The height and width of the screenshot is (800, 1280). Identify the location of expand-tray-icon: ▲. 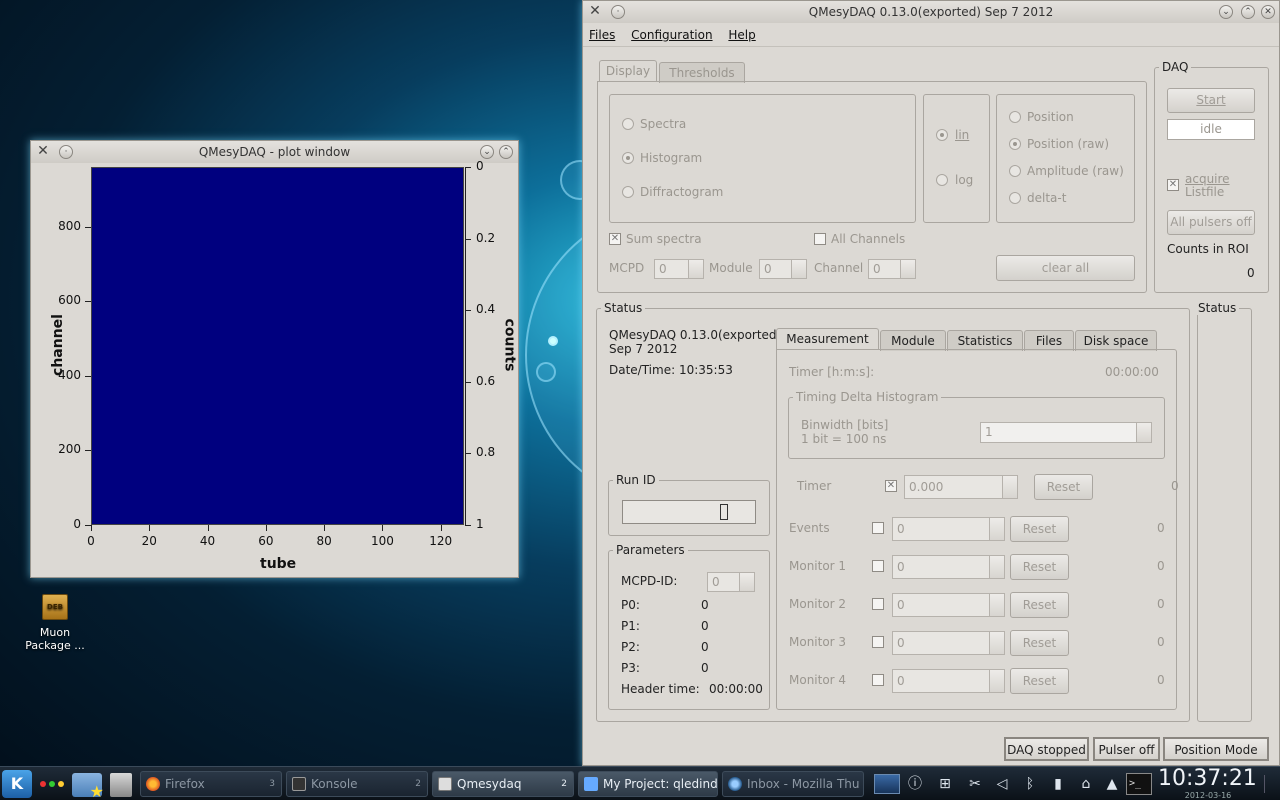
(1112, 784).